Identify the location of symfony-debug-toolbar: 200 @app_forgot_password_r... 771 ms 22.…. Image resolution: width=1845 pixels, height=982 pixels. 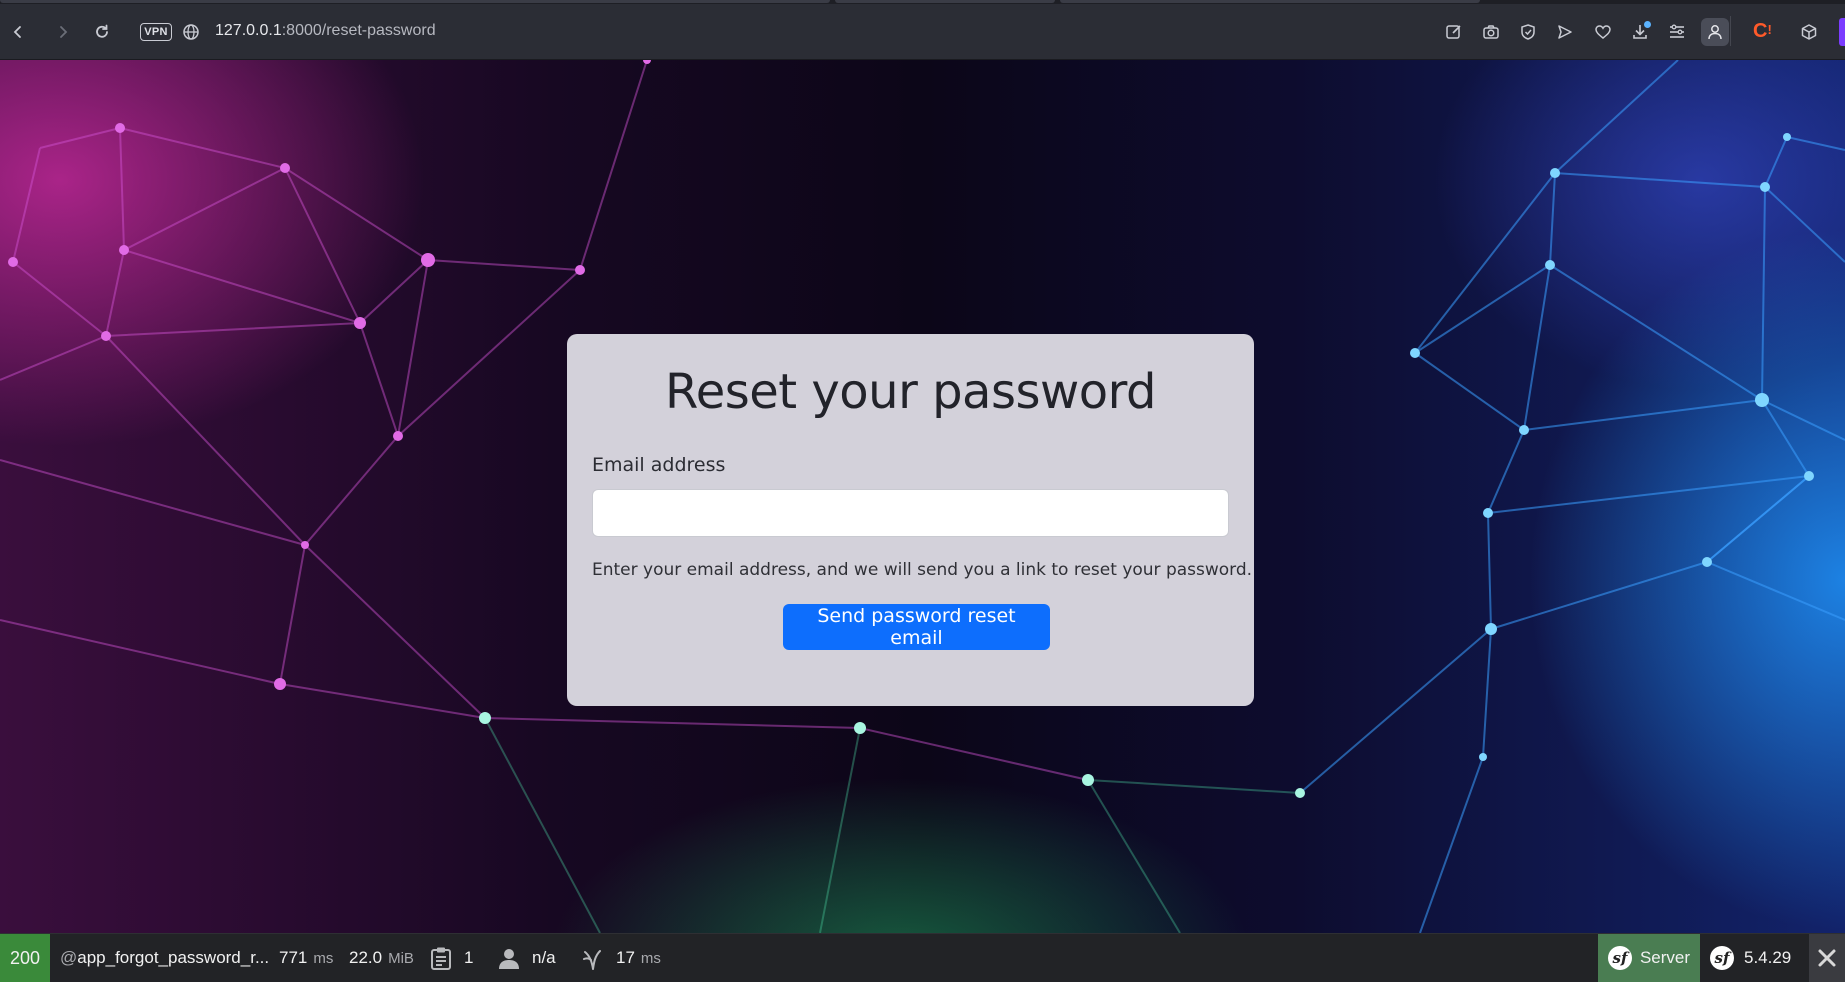
(922, 957).